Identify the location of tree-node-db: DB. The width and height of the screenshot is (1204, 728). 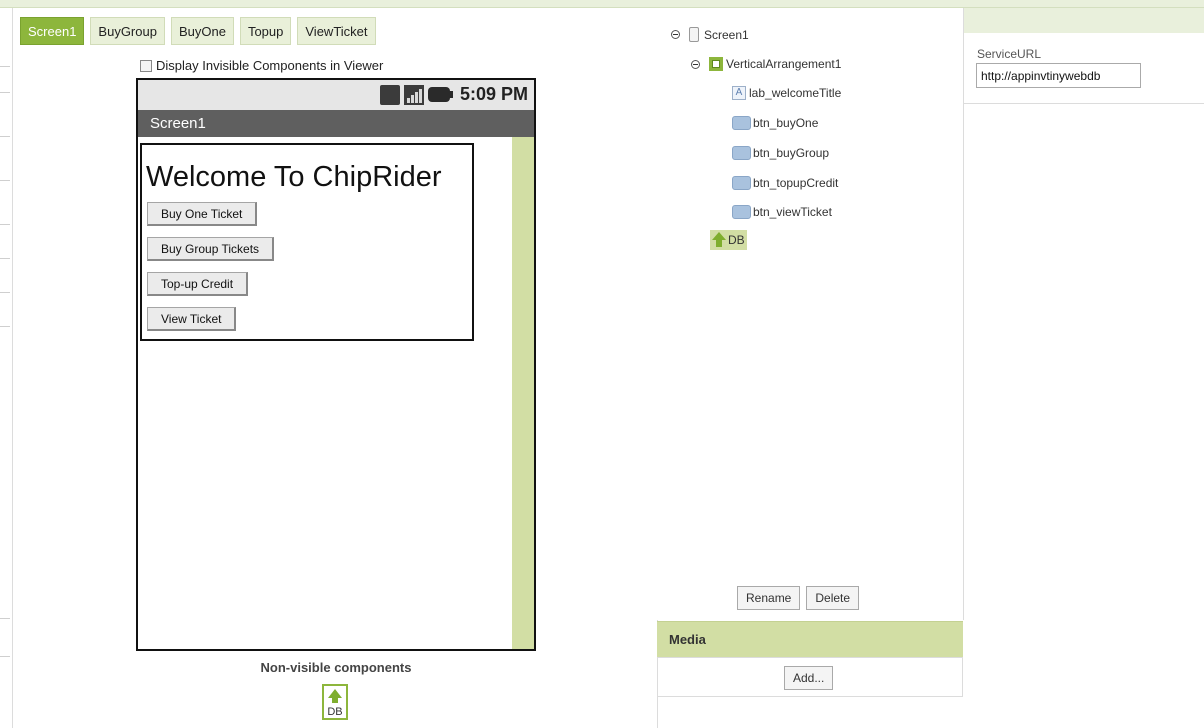
(728, 240).